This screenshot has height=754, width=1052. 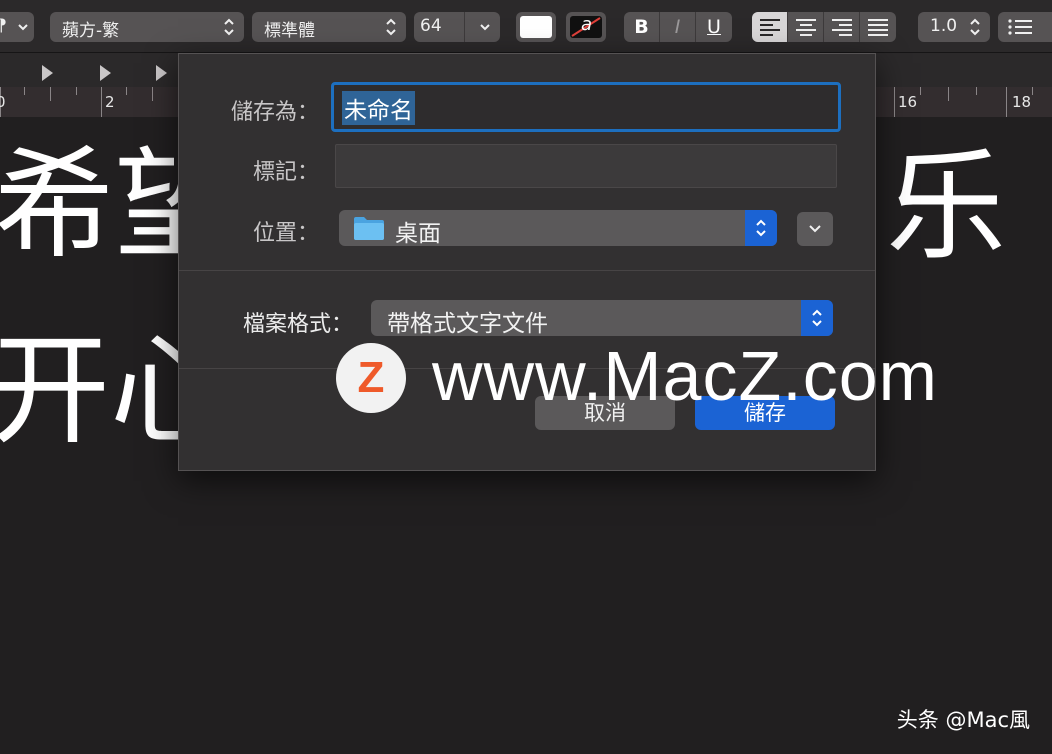 I want to click on align-right-button, so click(x=842, y=27).